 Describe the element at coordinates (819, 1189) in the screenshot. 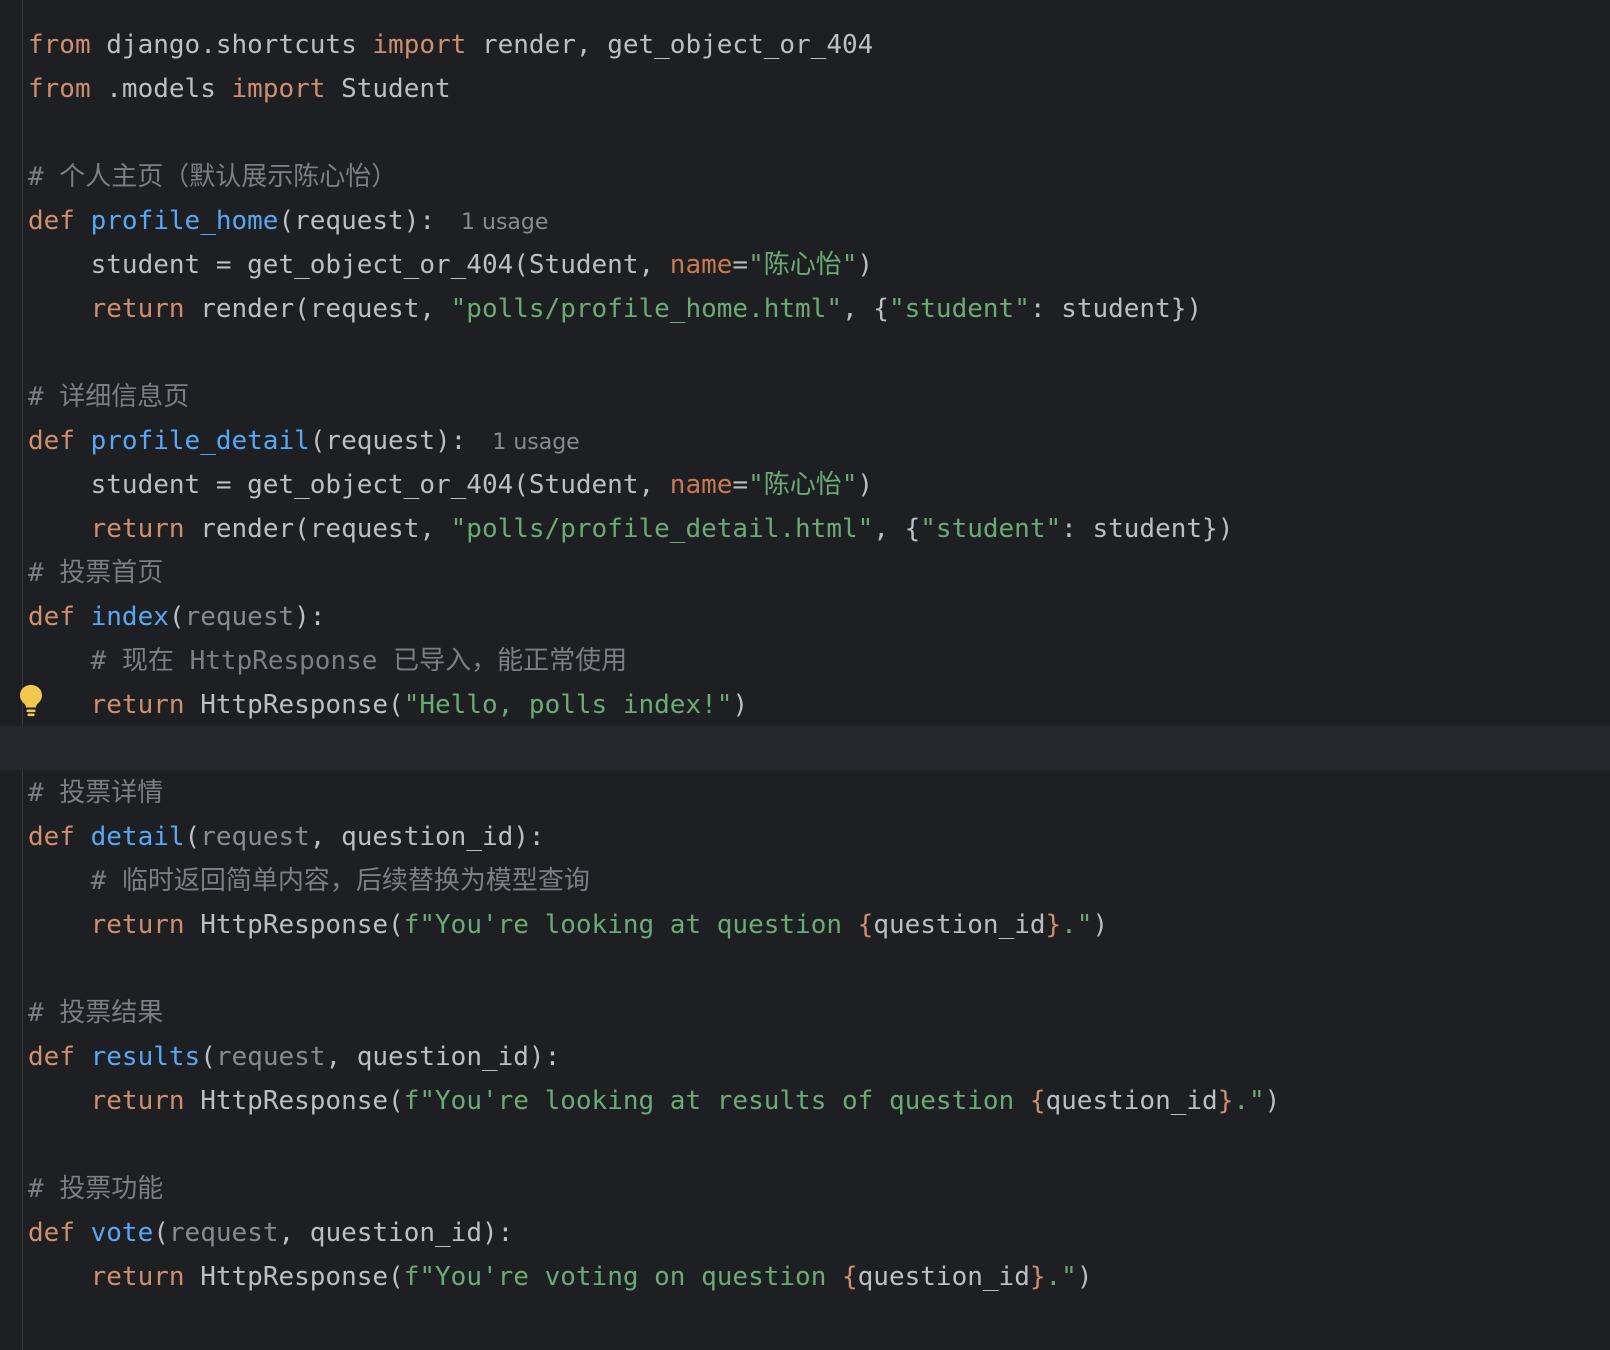

I see `code-line: # 投票功能` at that location.